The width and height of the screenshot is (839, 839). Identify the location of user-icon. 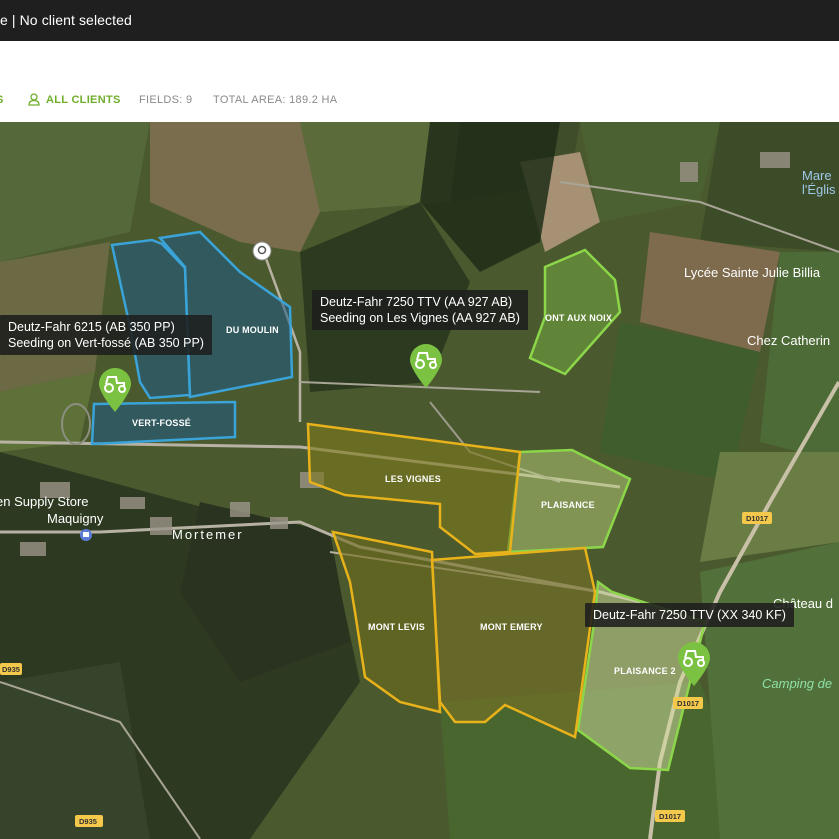
(34, 99).